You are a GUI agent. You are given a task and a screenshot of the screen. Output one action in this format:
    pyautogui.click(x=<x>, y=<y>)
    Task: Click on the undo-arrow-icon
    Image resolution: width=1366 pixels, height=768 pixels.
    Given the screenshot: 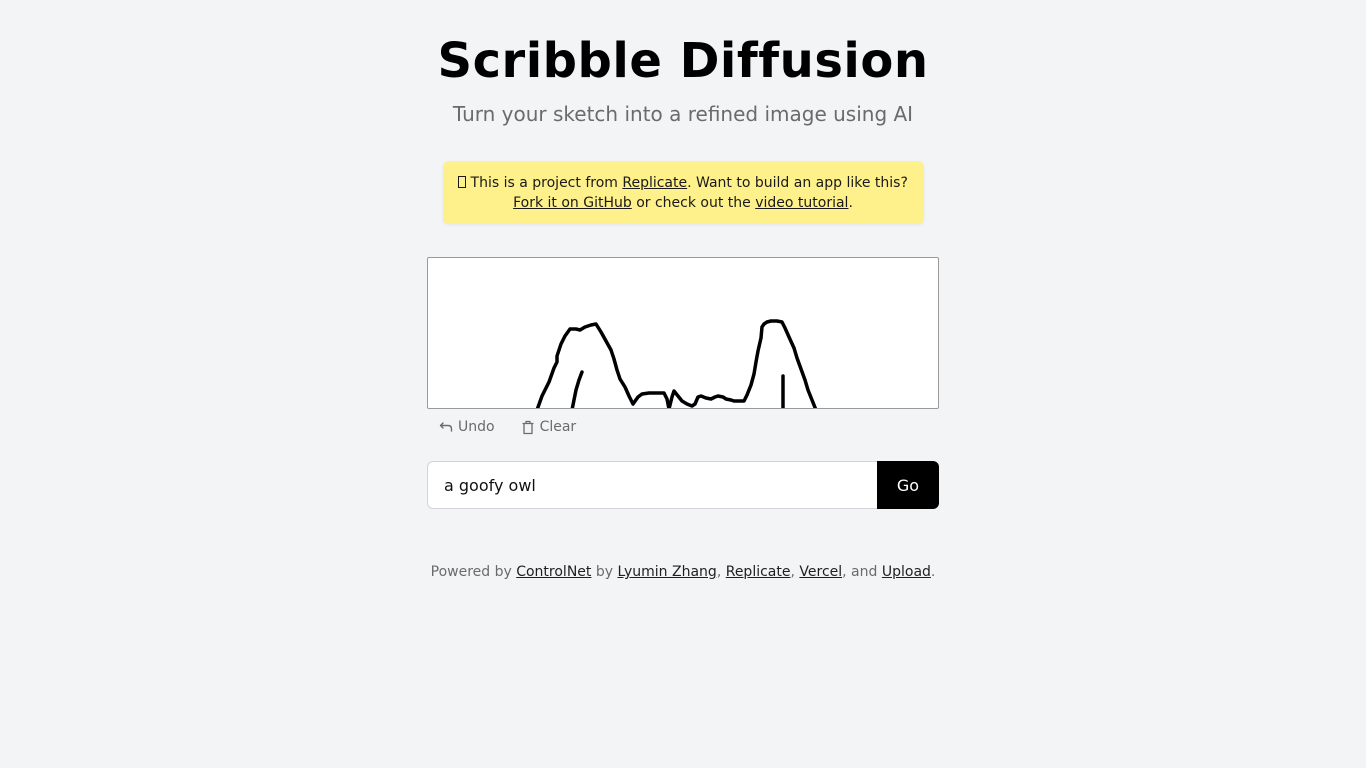 What is the action you would take?
    pyautogui.click(x=446, y=427)
    